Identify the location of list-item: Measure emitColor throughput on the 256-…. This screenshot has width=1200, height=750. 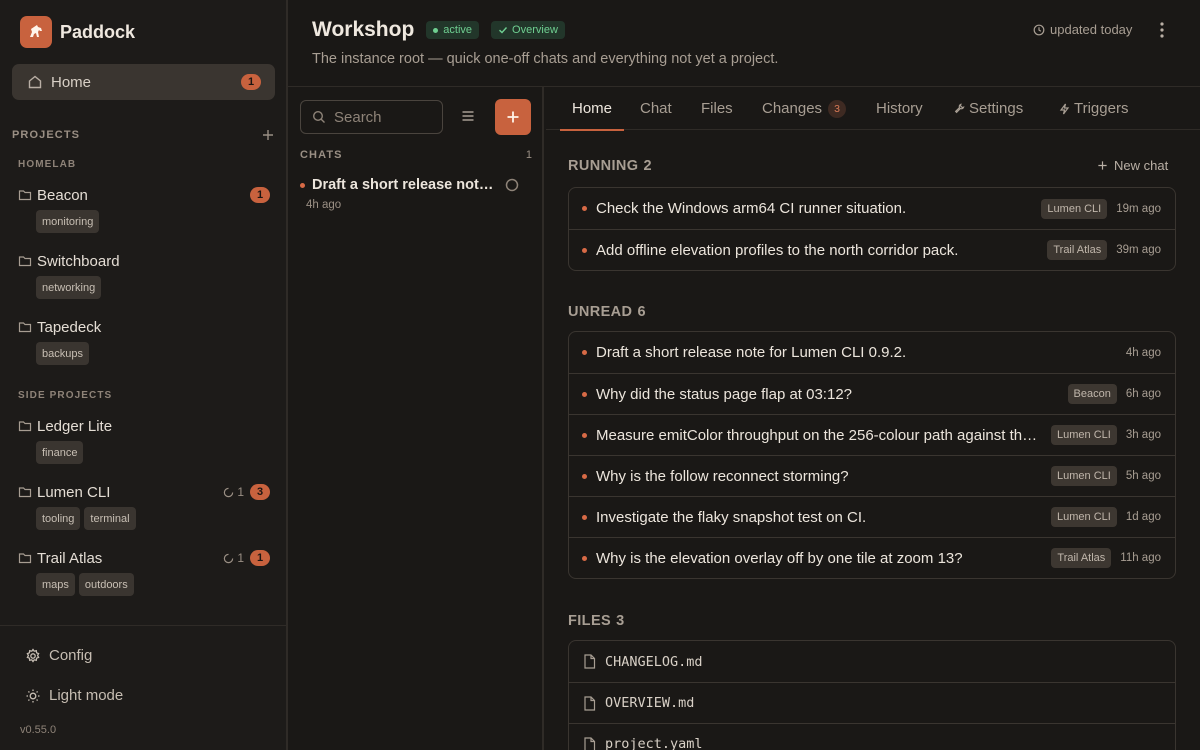
(872, 434).